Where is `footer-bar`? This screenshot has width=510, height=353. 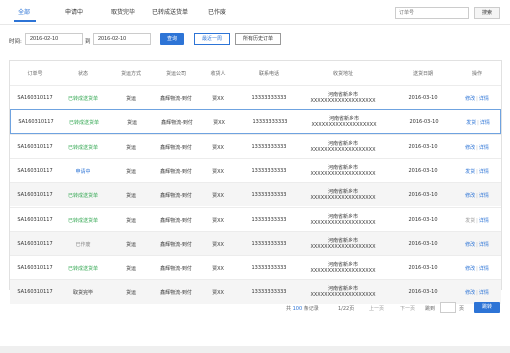 footer-bar is located at coordinates (255, 349).